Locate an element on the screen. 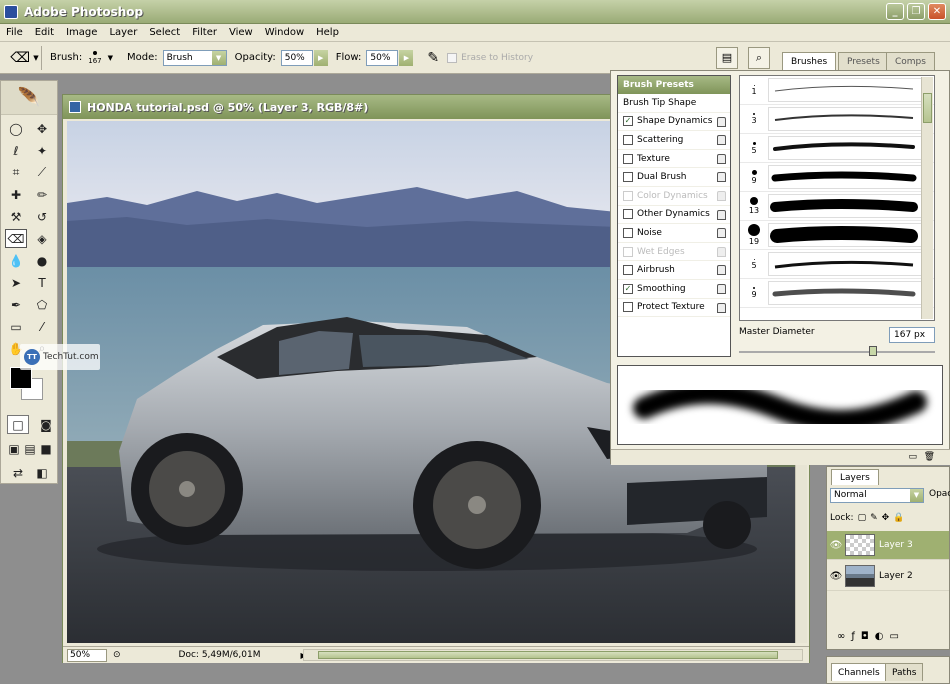 This screenshot has width=950, height=684. menu-help: Help is located at coordinates (327, 32).